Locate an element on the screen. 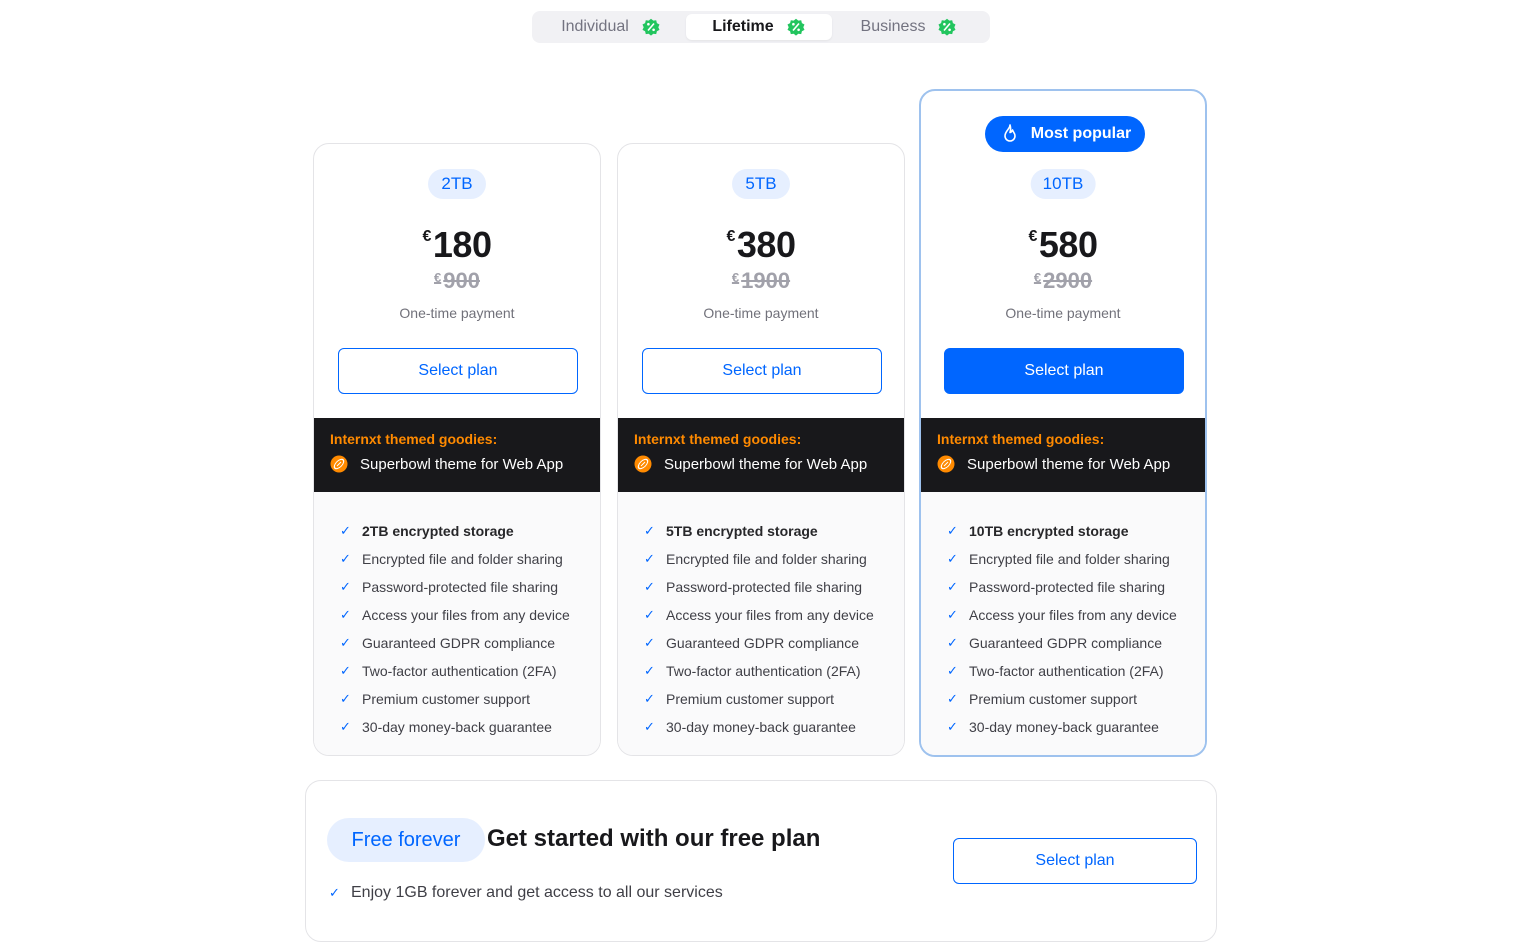  list-item: ✓ 10TB encrypted storage is located at coordinates (1038, 531).